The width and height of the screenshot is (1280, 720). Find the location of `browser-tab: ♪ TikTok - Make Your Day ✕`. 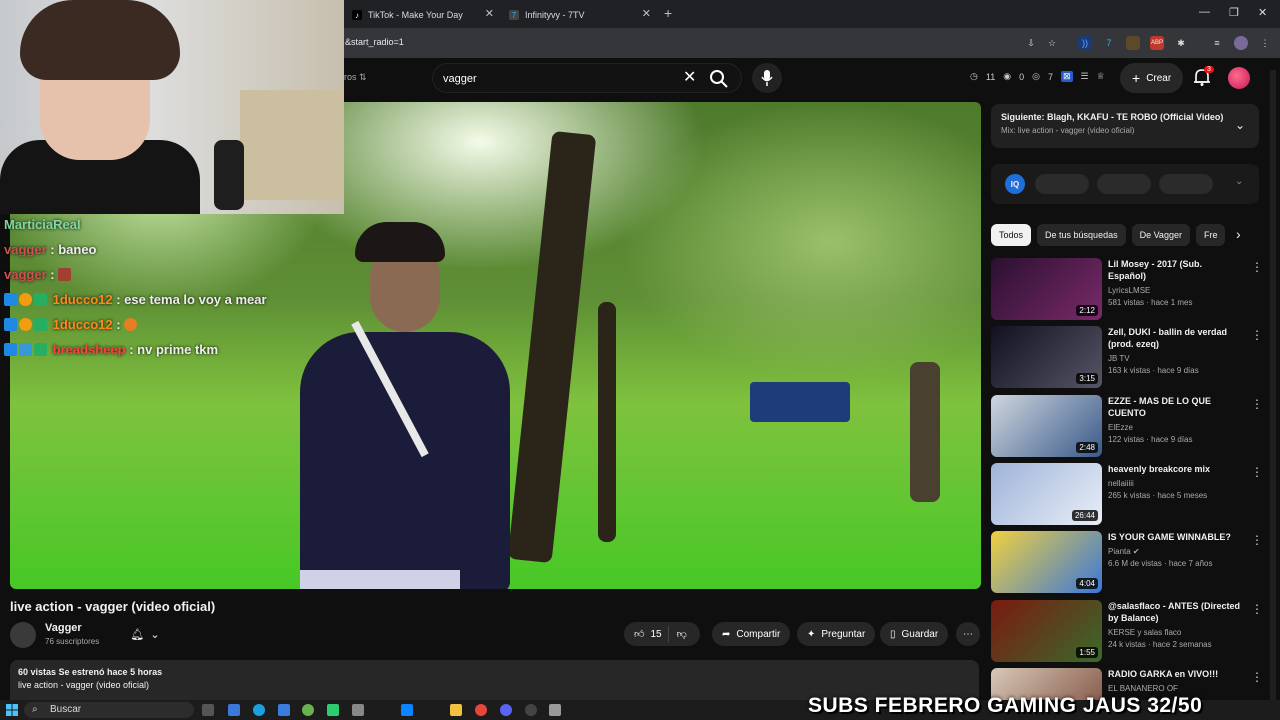

browser-tab: ♪ TikTok - Make Your Day ✕ is located at coordinates (422, 15).